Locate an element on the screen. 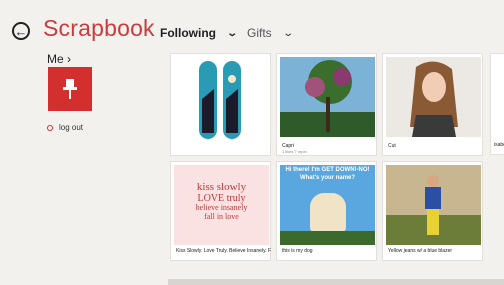 This screenshot has height=285, width=504. pin-tile: Yellow jeans w/ a blue blazer is located at coordinates (432, 211).